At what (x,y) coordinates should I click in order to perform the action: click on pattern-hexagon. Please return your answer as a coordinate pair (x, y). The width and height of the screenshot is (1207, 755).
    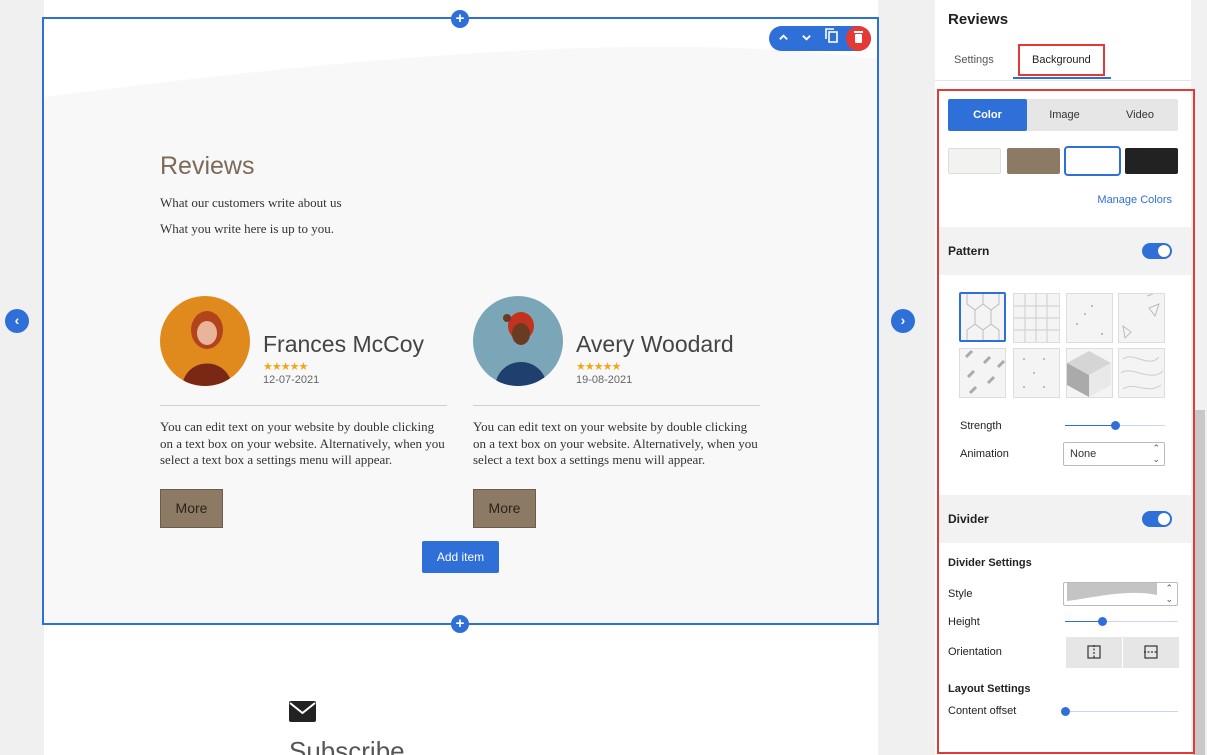
    Looking at the image, I should click on (982, 317).